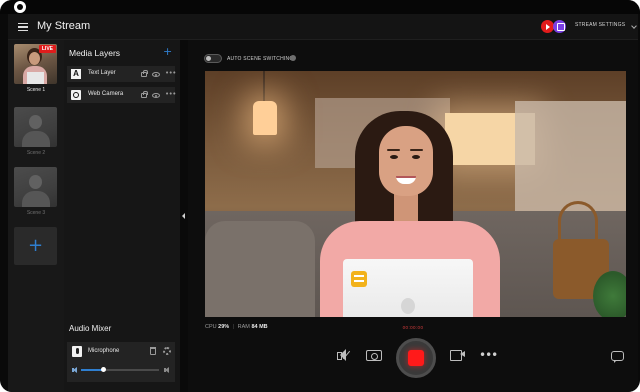 Image resolution: width=640 pixels, height=392 pixels. What do you see at coordinates (570, 156) in the screenshot?
I see `preview-background` at bounding box center [570, 156].